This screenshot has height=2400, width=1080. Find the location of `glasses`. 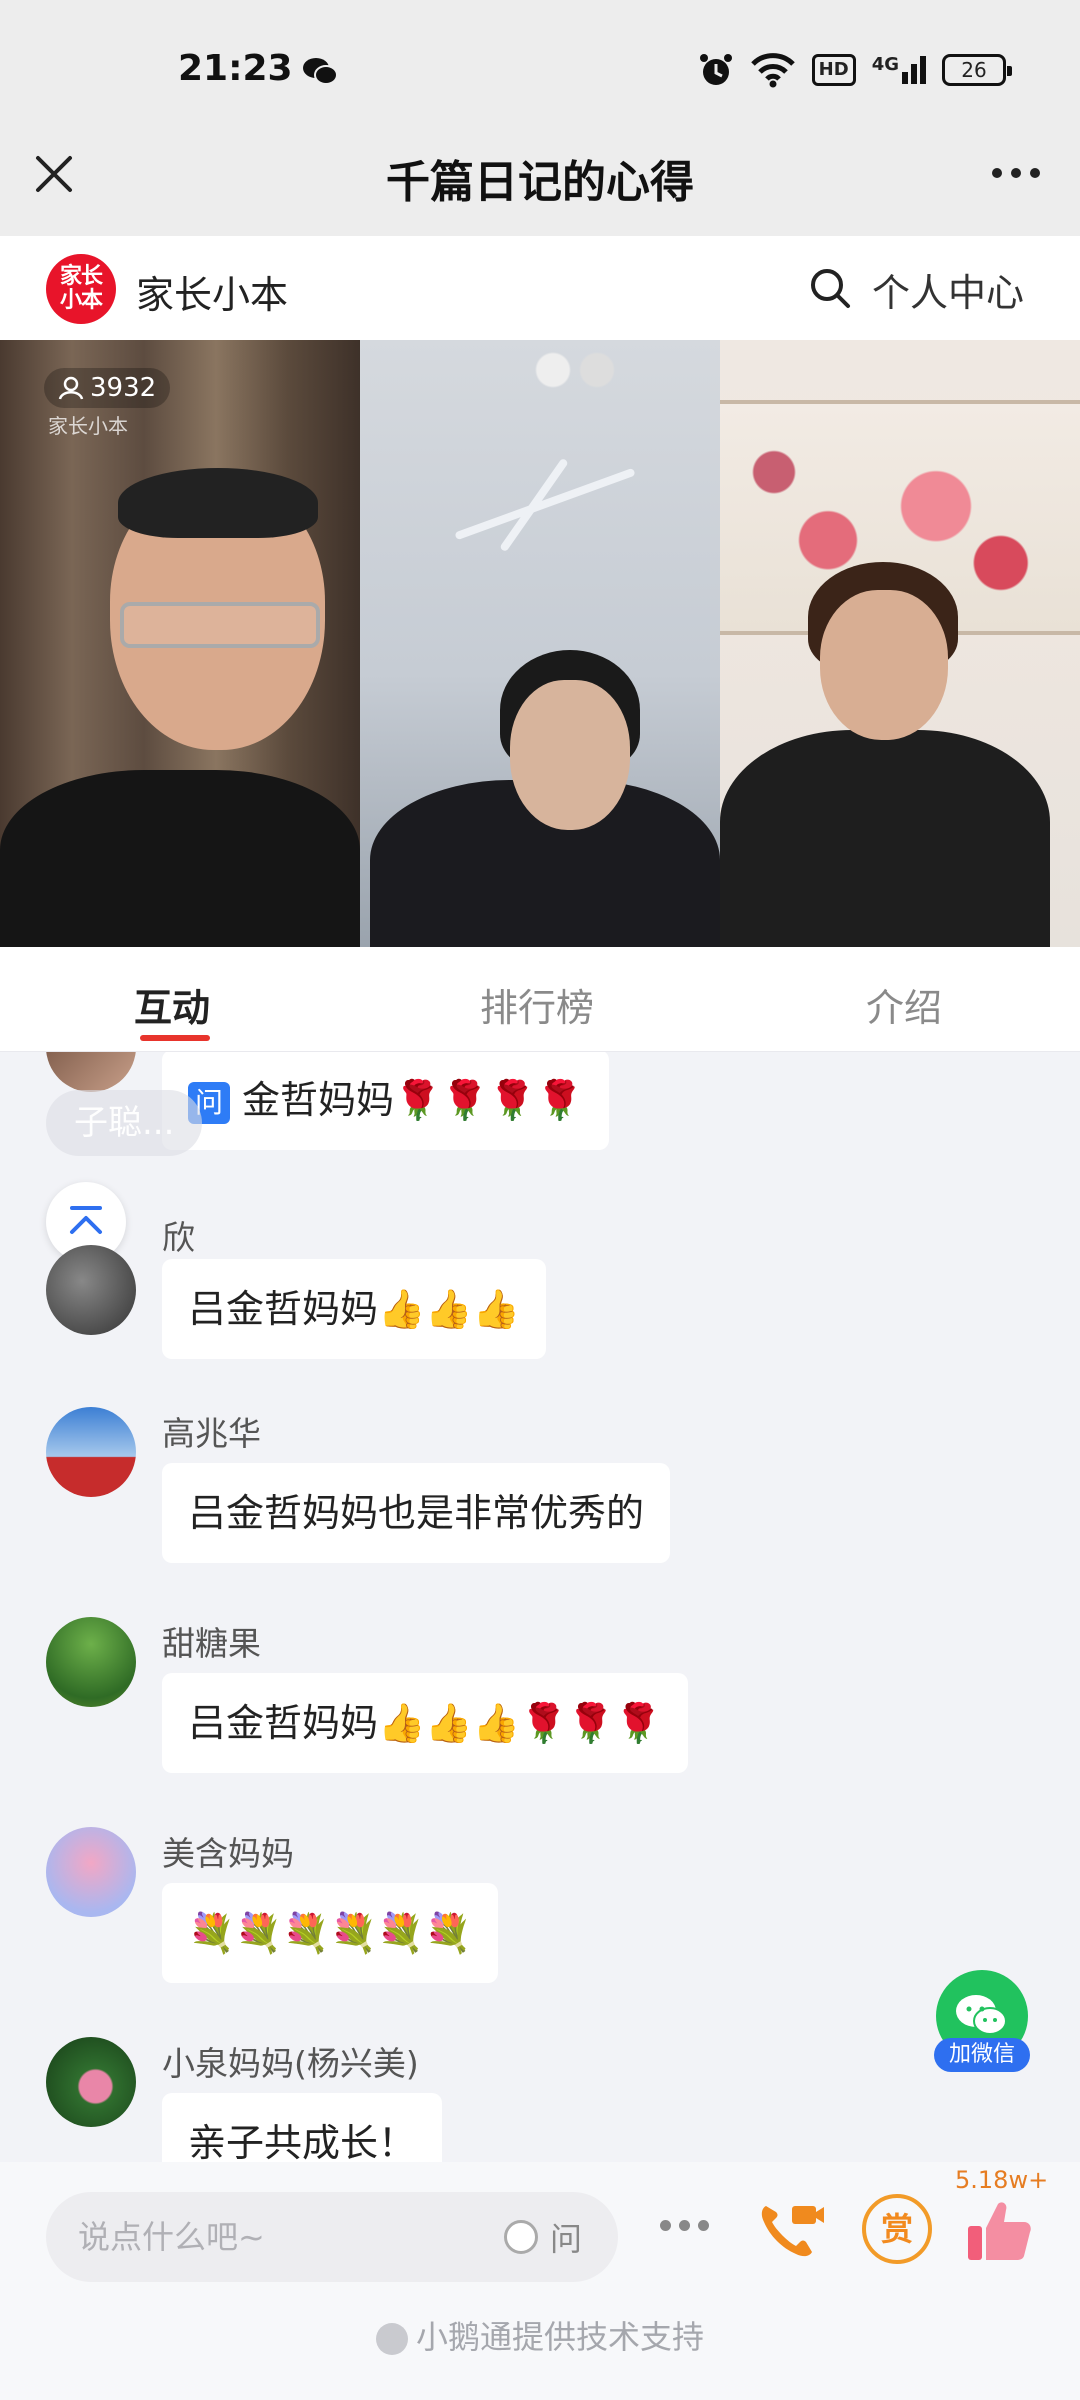

glasses is located at coordinates (220, 625).